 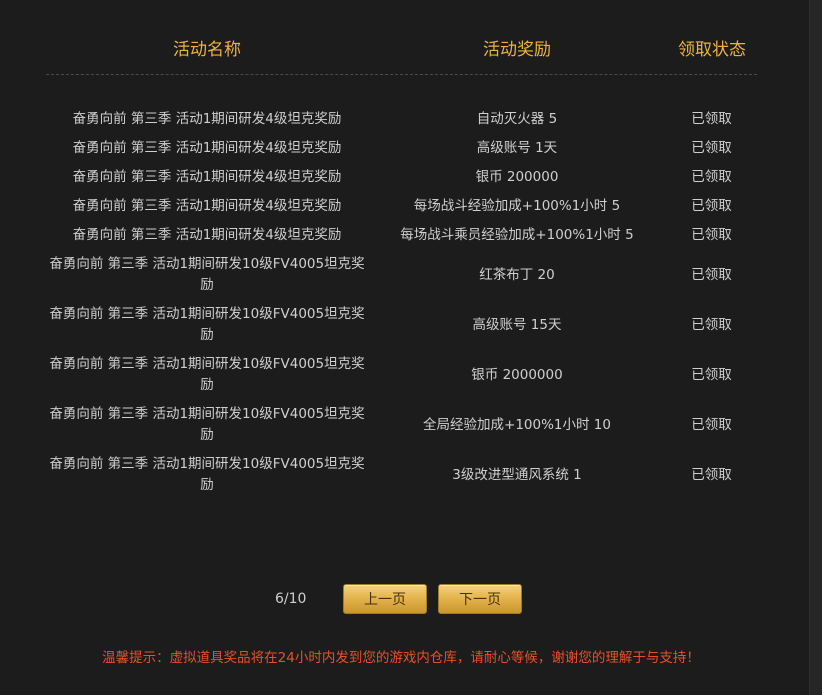 I want to click on header-claim-status: 领取状态, so click(x=712, y=50).